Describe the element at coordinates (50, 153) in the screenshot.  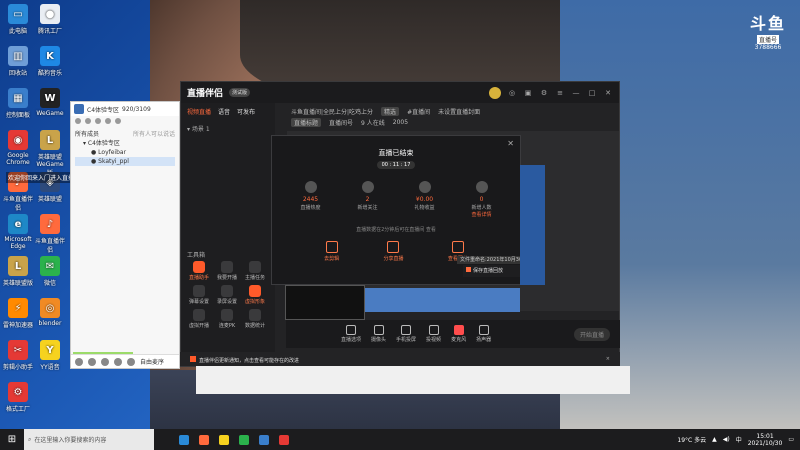
I see `desktop-icon: L英雄联盟 WeGame版` at that location.